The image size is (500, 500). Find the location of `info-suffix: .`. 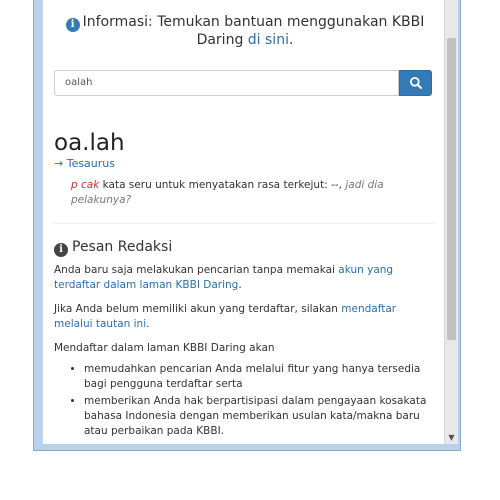

info-suffix: . is located at coordinates (291, 40).